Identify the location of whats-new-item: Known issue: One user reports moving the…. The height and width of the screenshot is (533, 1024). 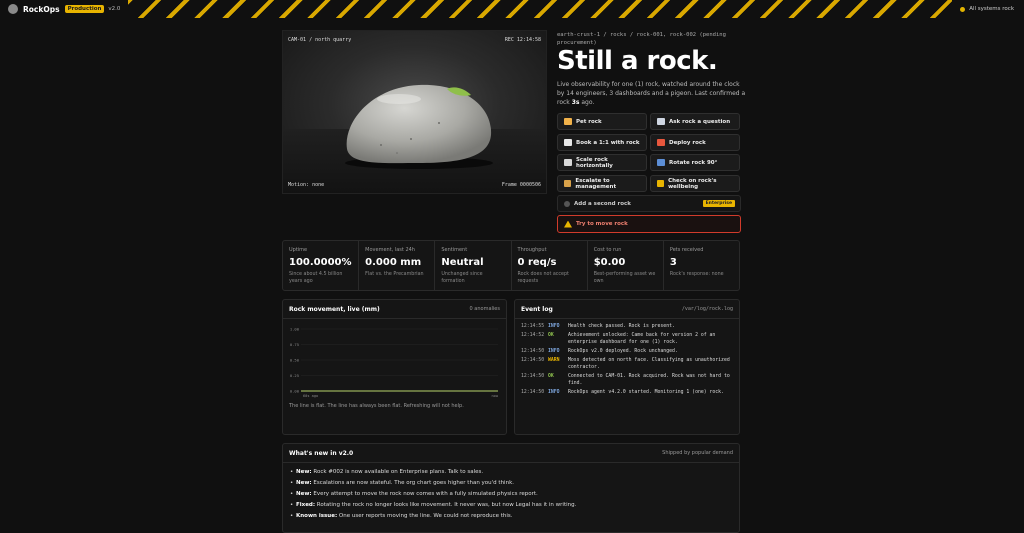
(508, 516).